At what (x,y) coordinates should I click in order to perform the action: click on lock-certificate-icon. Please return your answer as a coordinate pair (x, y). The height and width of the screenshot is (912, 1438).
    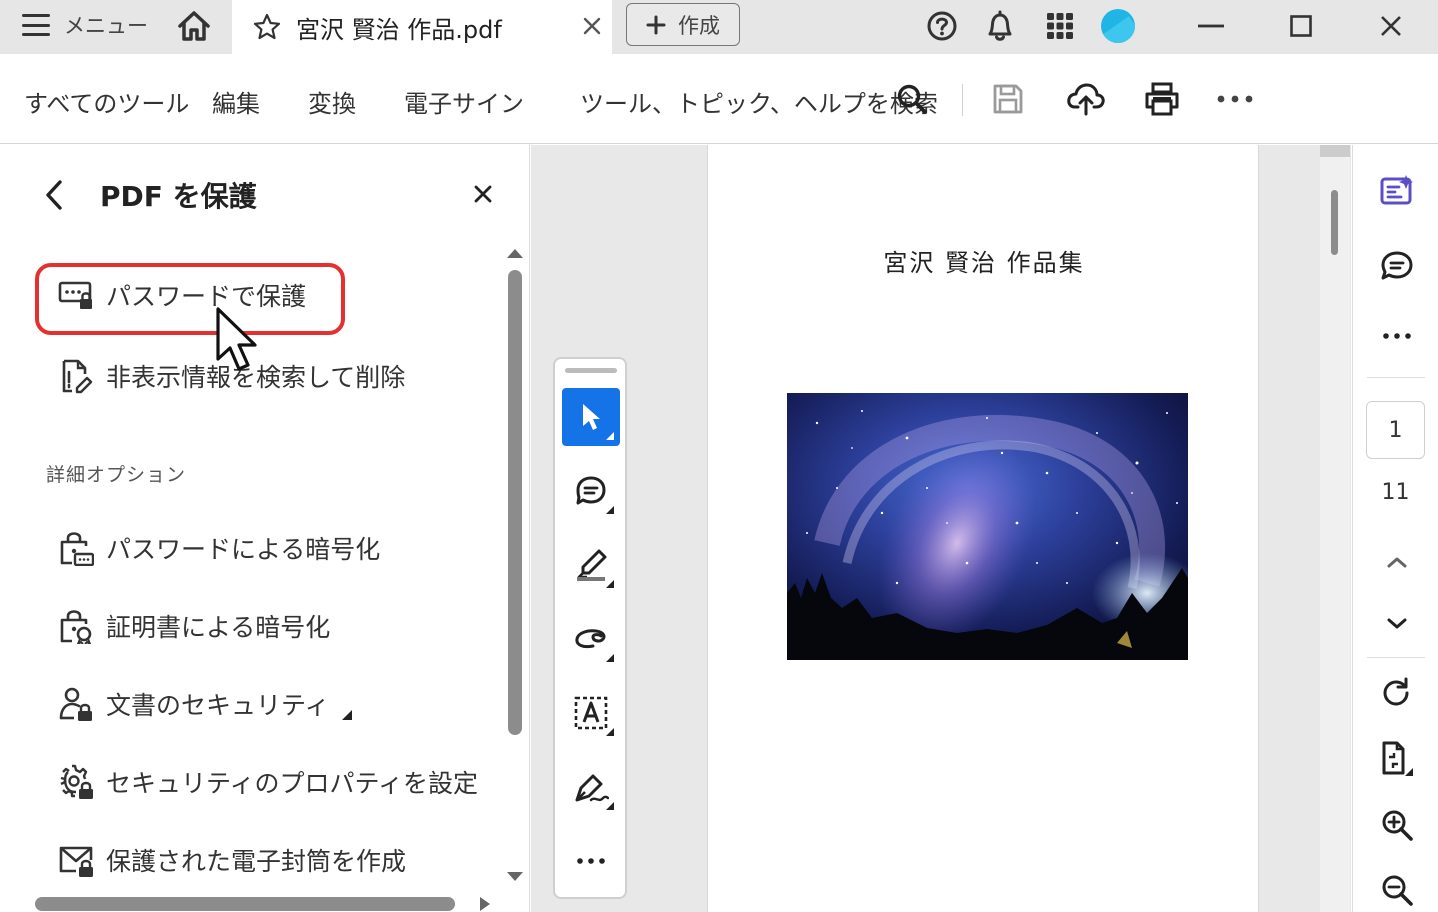
    Looking at the image, I should click on (76, 627).